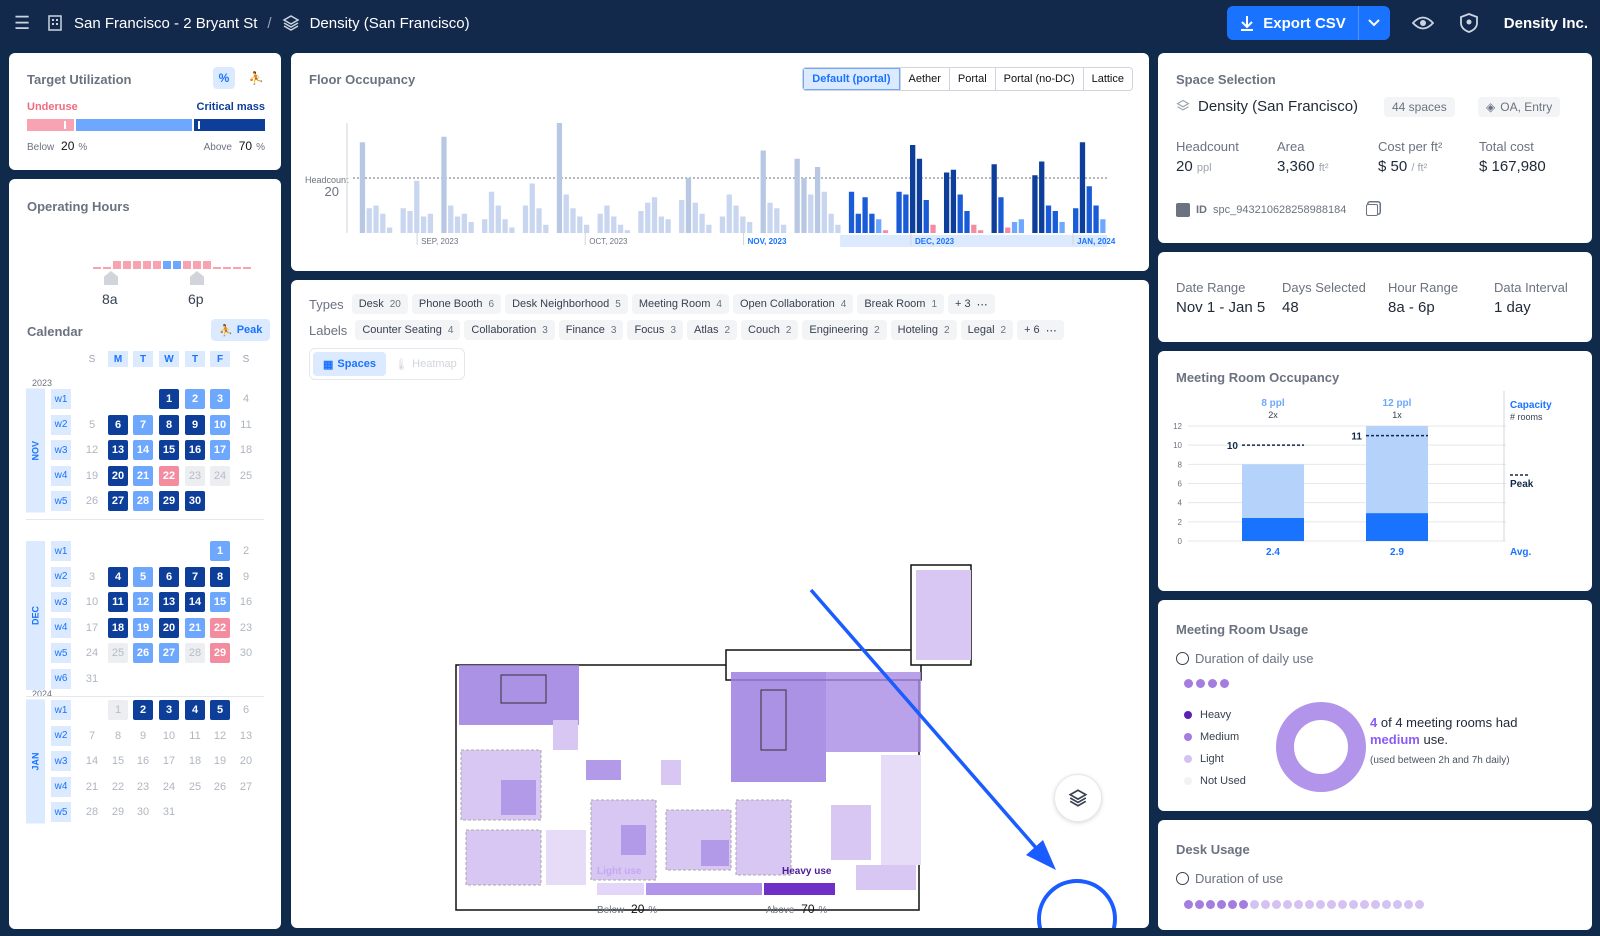 Image resolution: width=1600 pixels, height=936 pixels. I want to click on week-label: w3, so click(61, 450).